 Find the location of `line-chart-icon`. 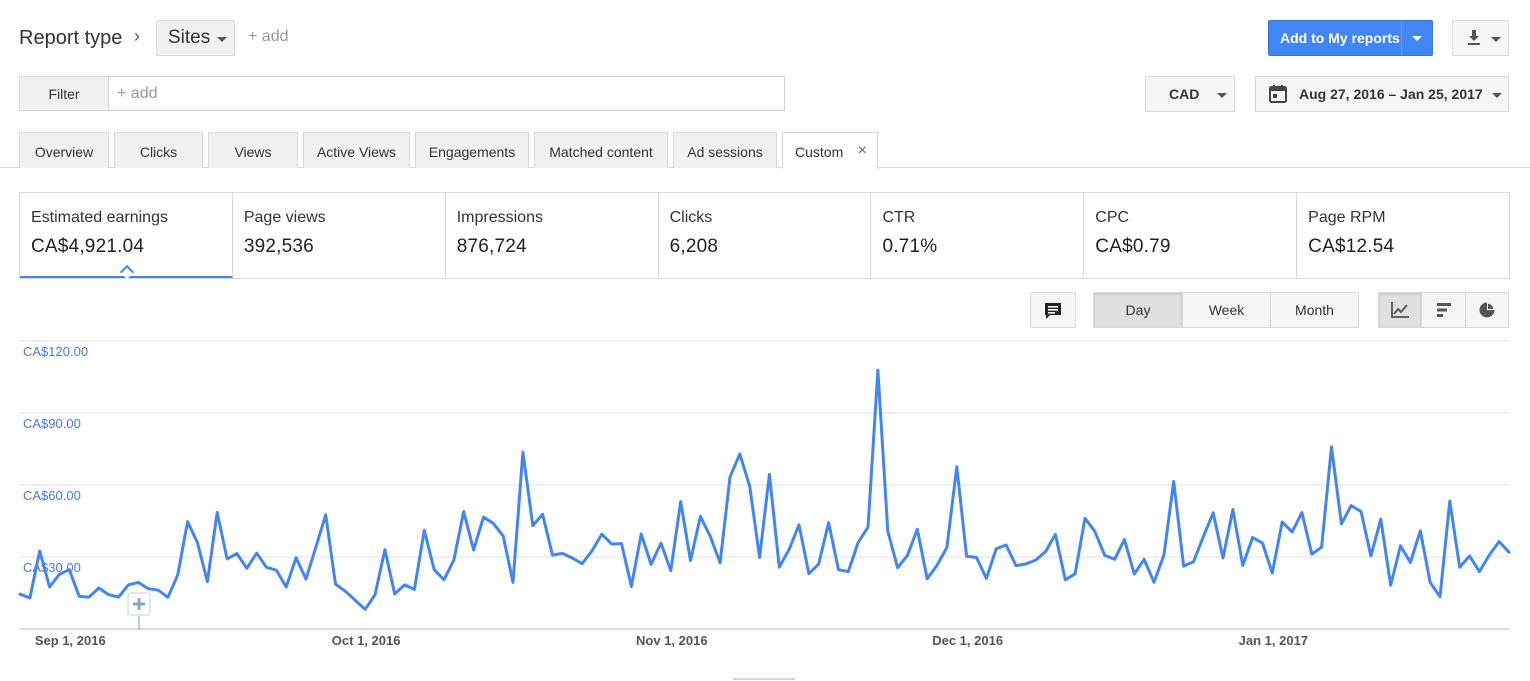

line-chart-icon is located at coordinates (1400, 310).